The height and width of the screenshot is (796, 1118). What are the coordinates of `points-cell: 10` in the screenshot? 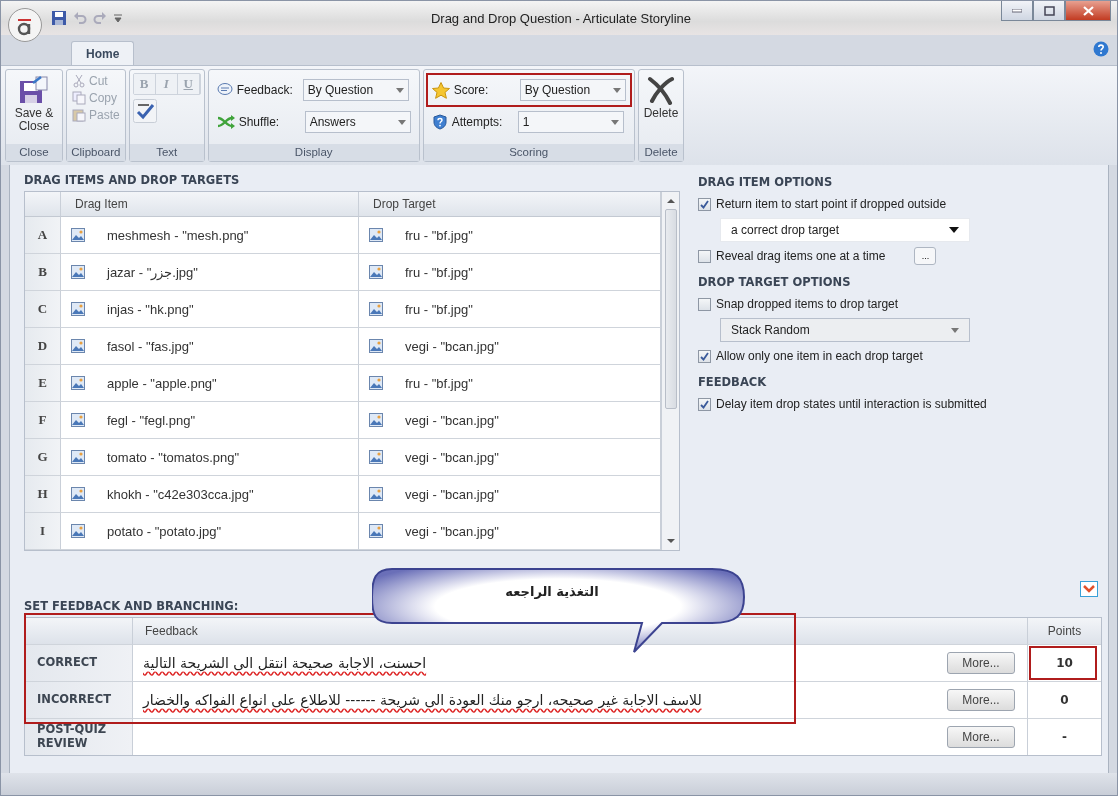 It's located at (1064, 662).